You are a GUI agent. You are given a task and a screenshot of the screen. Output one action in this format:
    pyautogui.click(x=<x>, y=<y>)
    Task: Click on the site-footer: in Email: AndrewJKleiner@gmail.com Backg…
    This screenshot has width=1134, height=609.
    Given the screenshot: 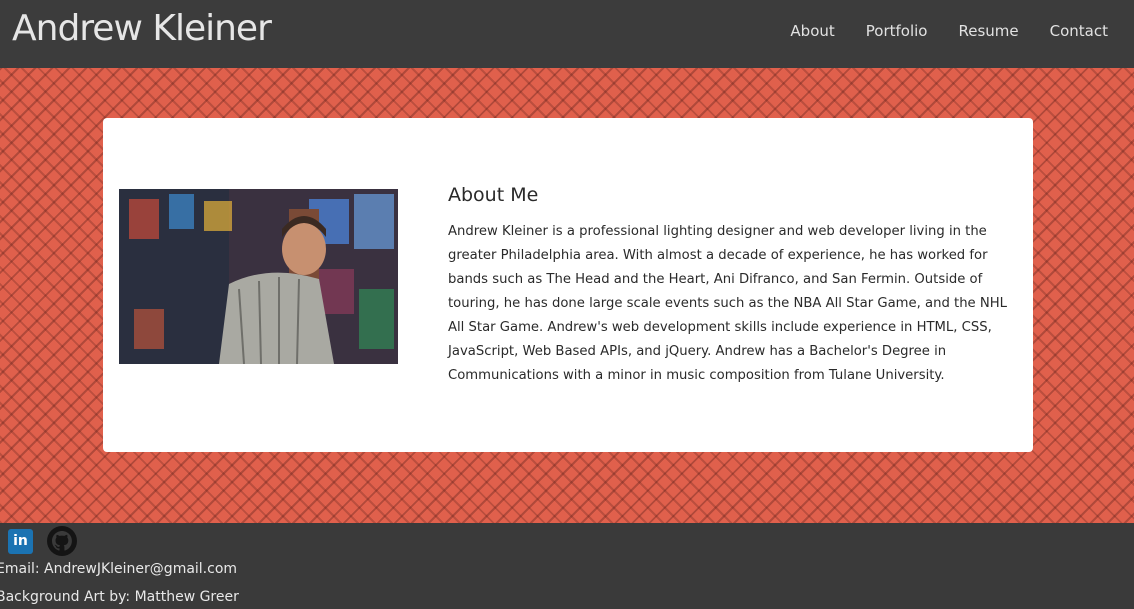 What is the action you would take?
    pyautogui.click(x=567, y=566)
    